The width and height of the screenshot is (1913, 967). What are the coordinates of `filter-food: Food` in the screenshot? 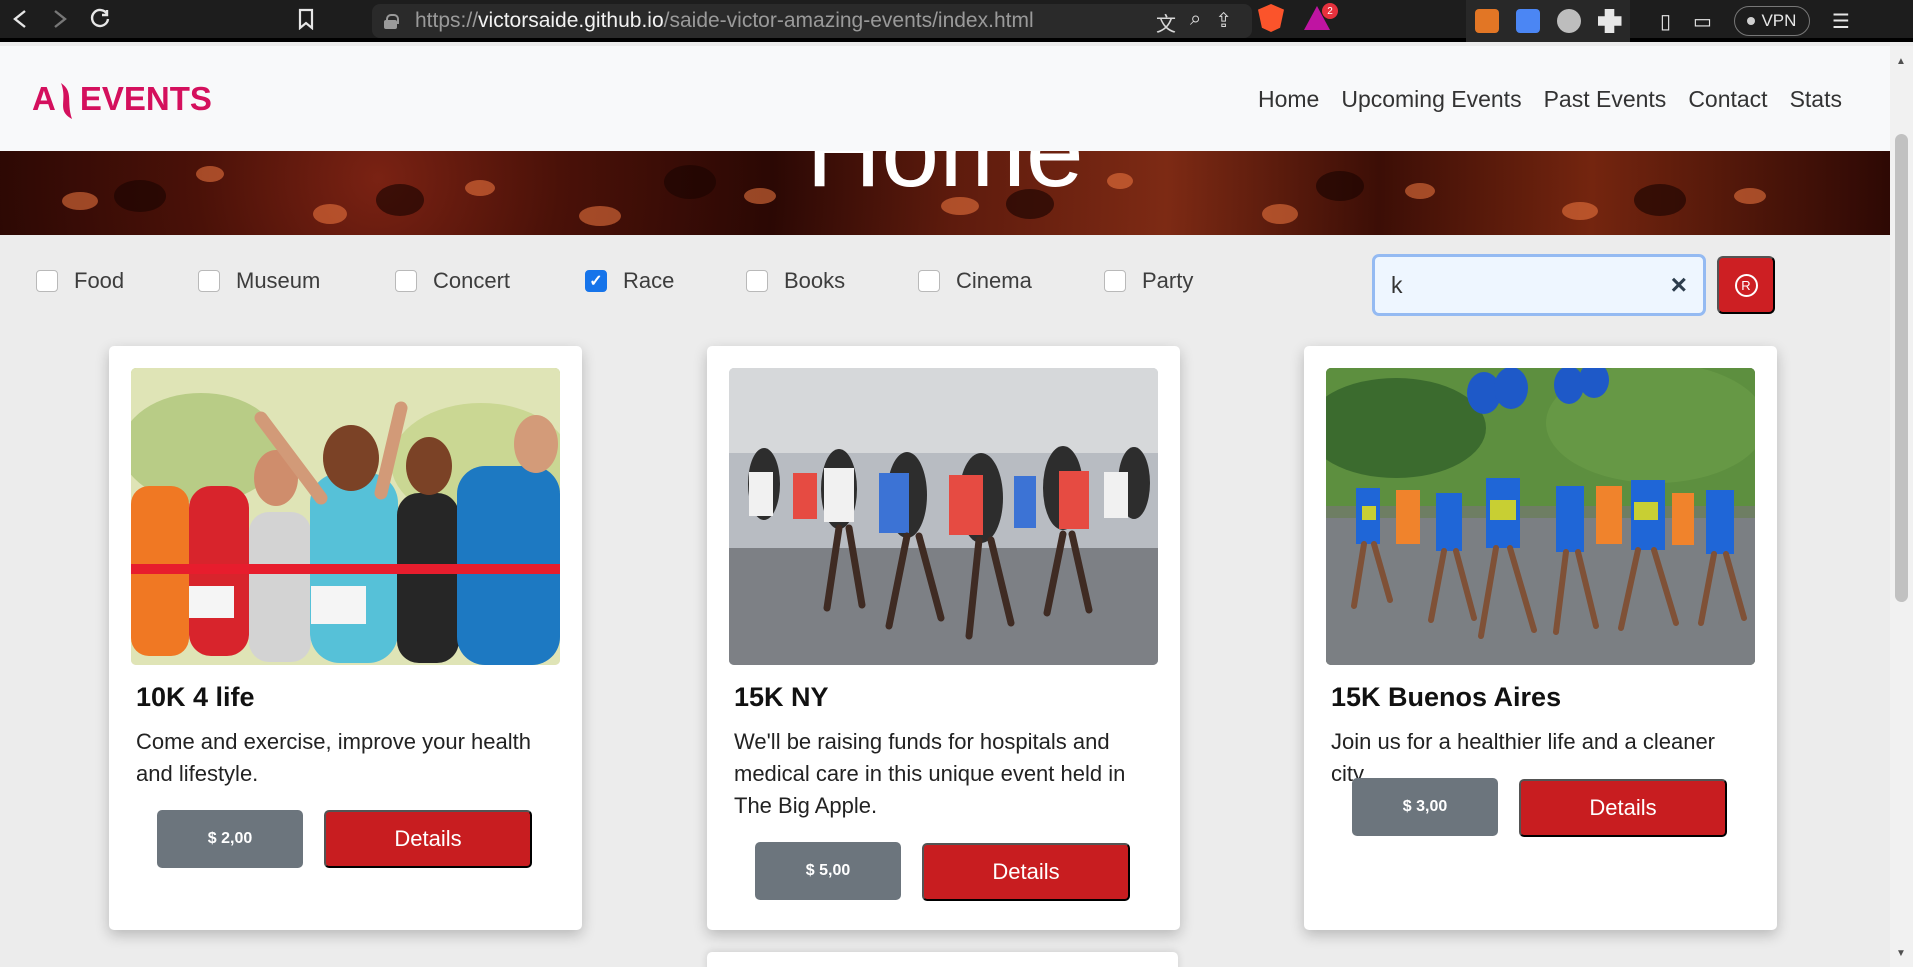 It's located at (80, 281).